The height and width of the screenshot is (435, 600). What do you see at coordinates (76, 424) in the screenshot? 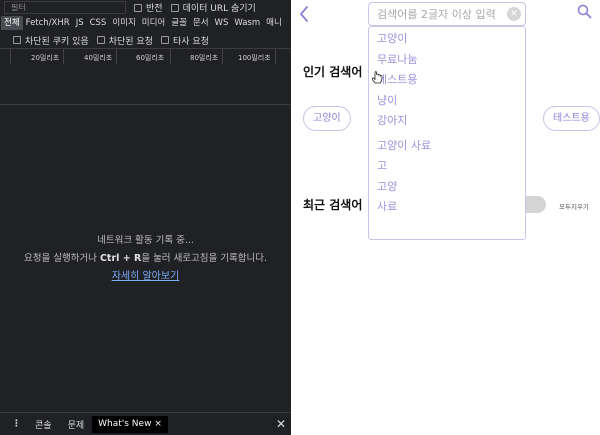
I see `tab-issues: 문제` at bounding box center [76, 424].